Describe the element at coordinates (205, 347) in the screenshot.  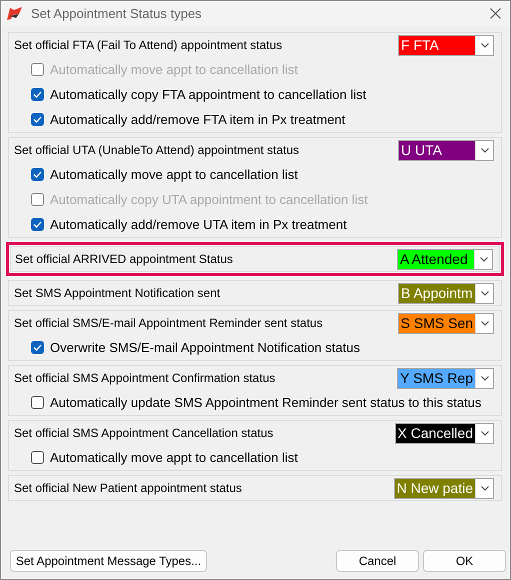
I see `checkbox-label: Overwrite SMS/E-mail Appointment Notification status` at that location.